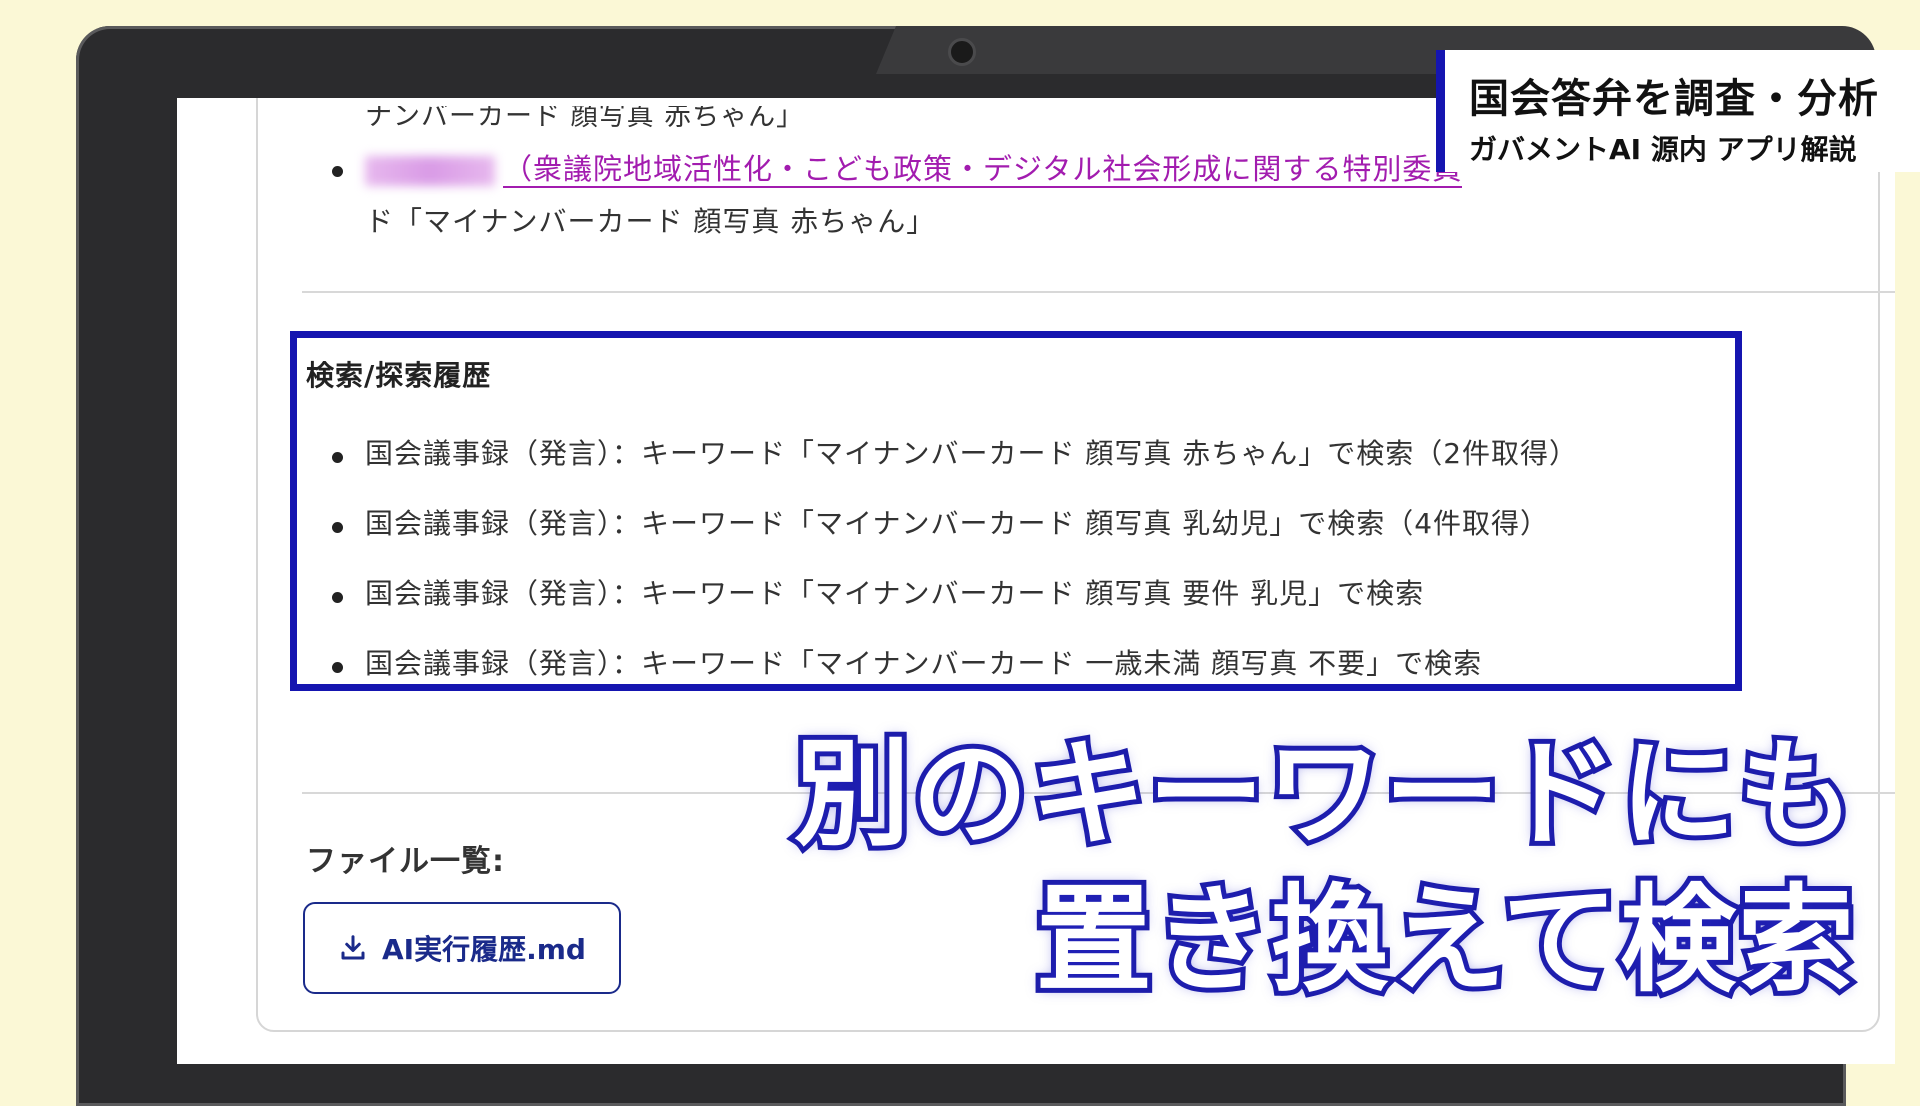 The height and width of the screenshot is (1106, 1920). I want to click on topic-badge: 国会答弁を調査・分析 ガバメントAI 源内 アプリ解説, so click(1678, 111).